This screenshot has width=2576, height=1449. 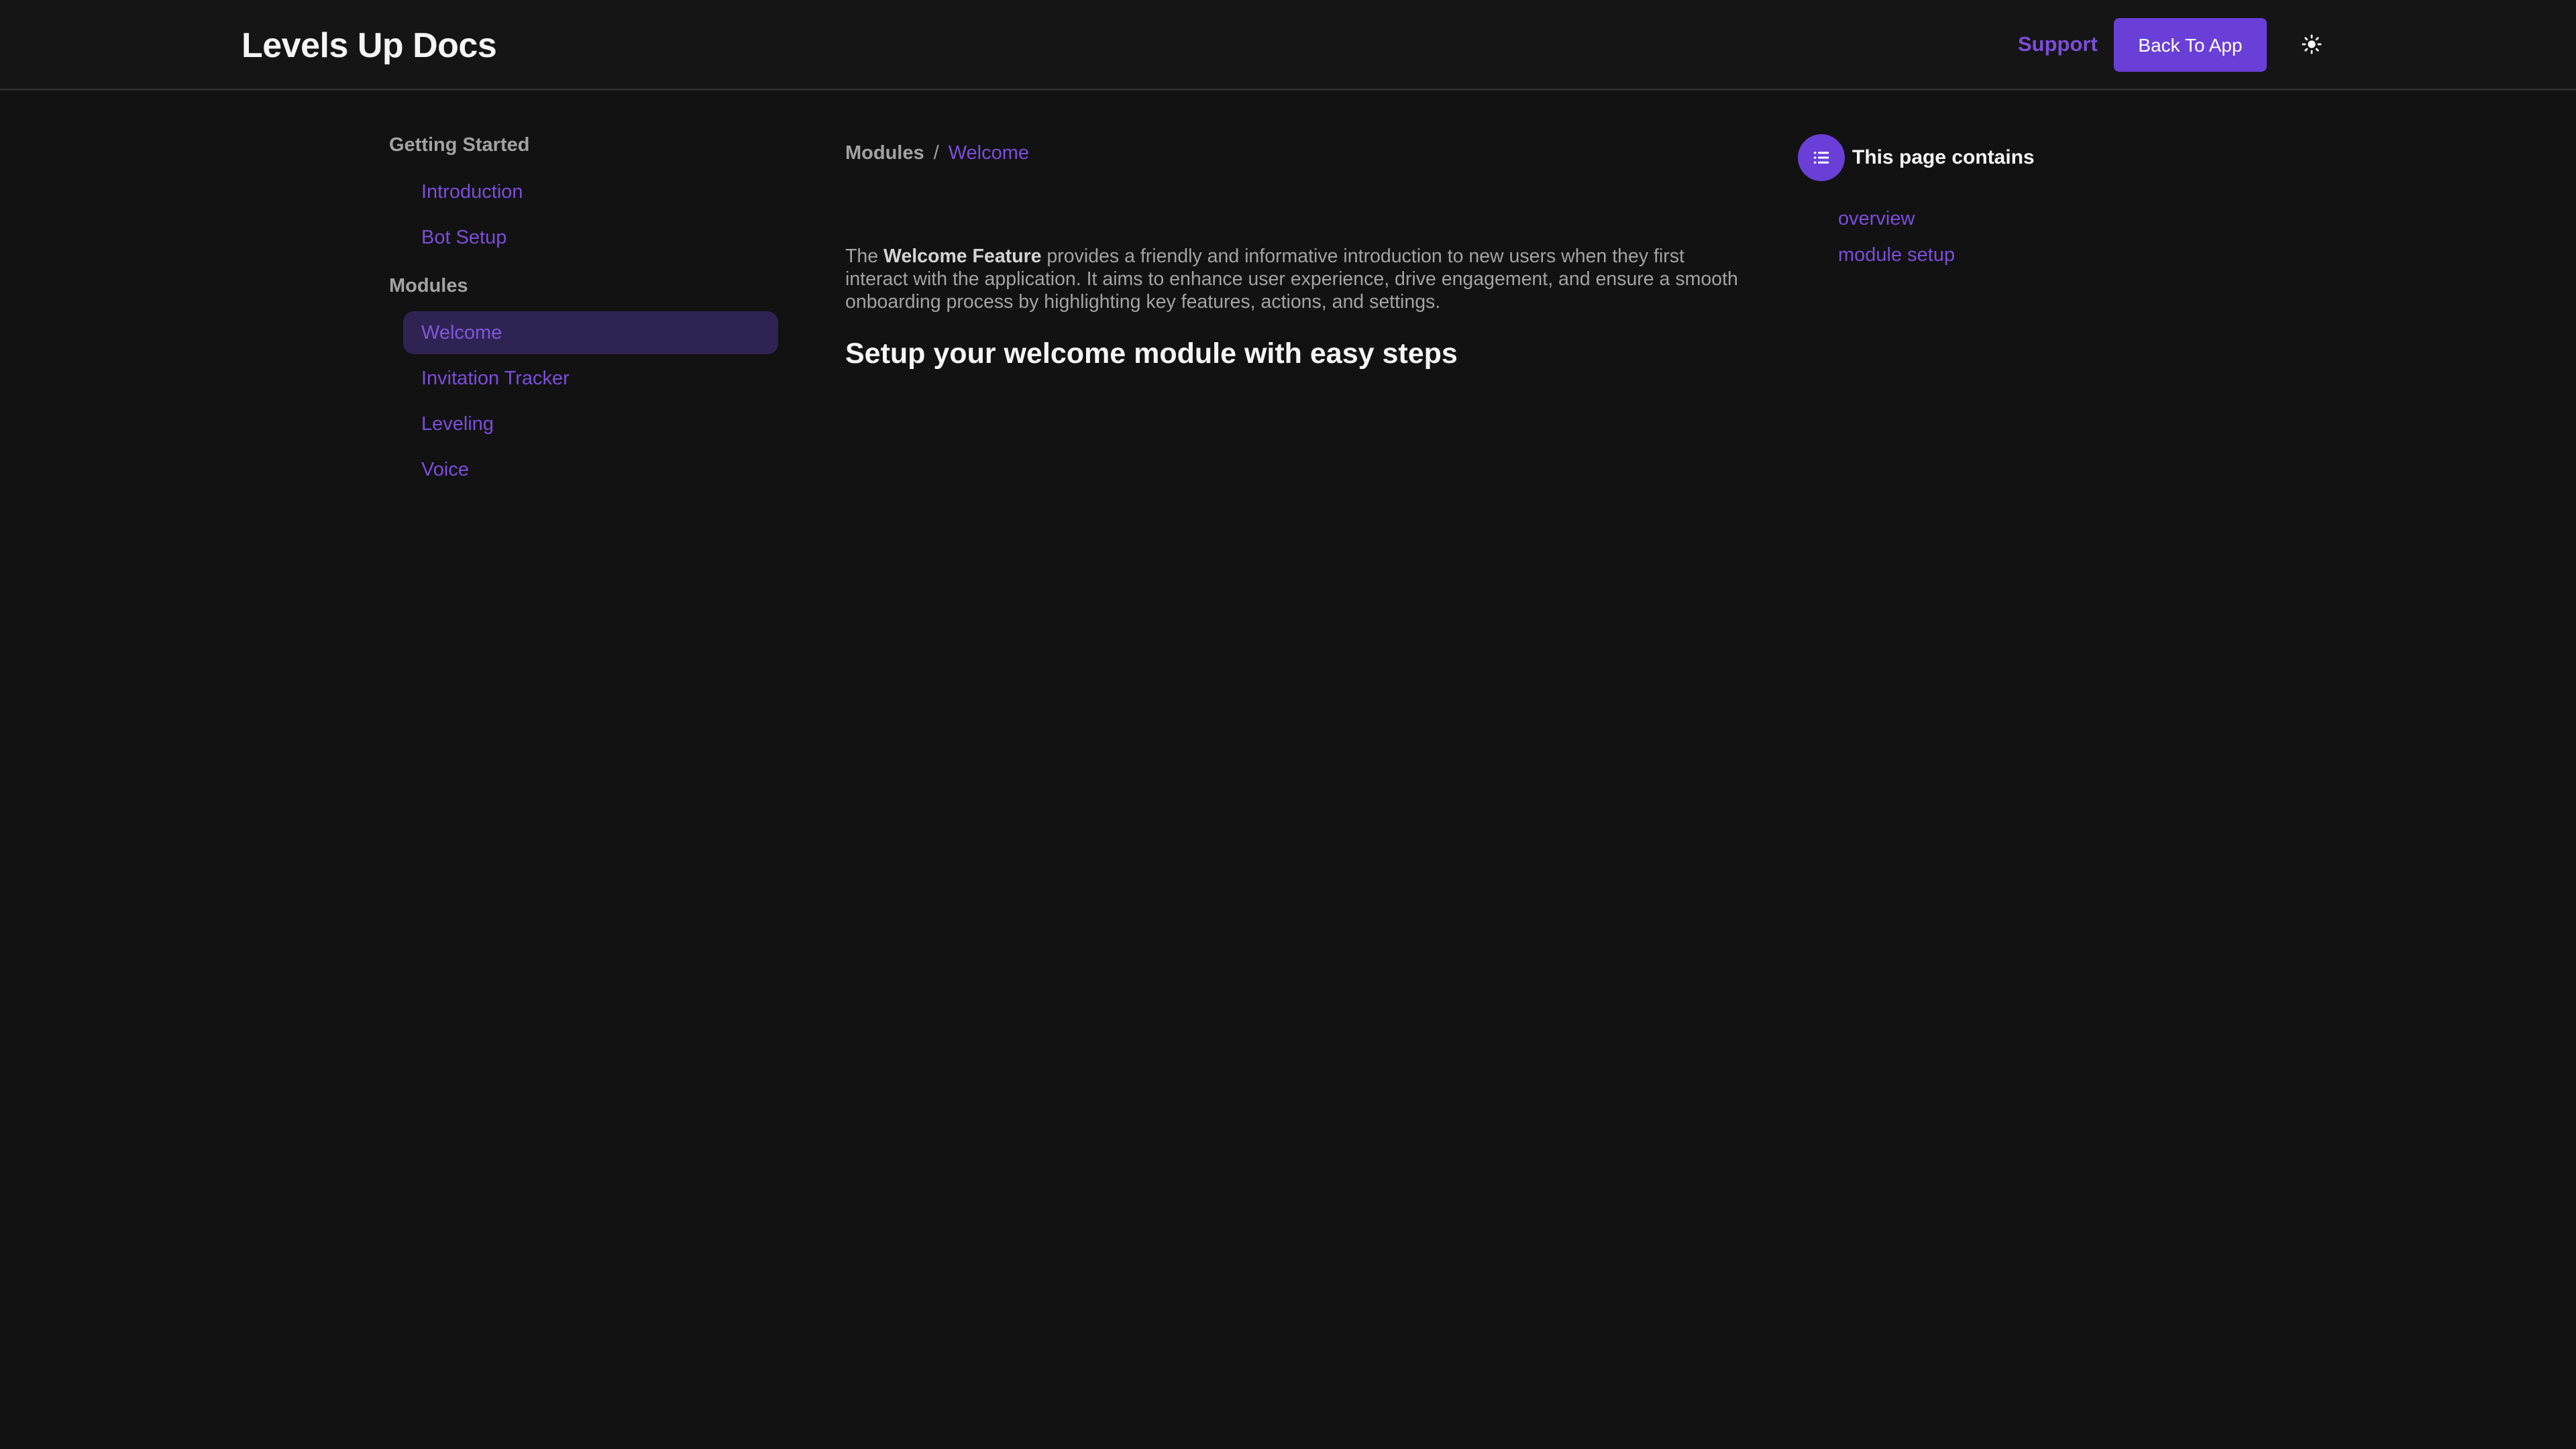 I want to click on support-link: Support, so click(x=2058, y=44).